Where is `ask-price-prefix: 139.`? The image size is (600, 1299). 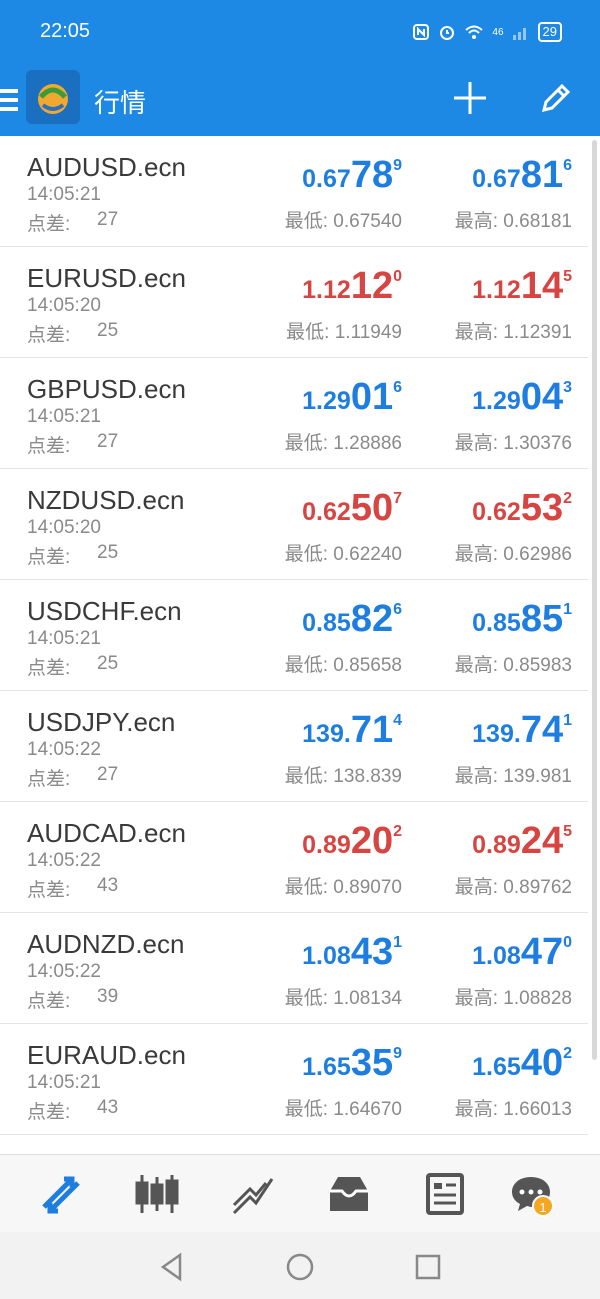
ask-price-prefix: 139. is located at coordinates (496, 734).